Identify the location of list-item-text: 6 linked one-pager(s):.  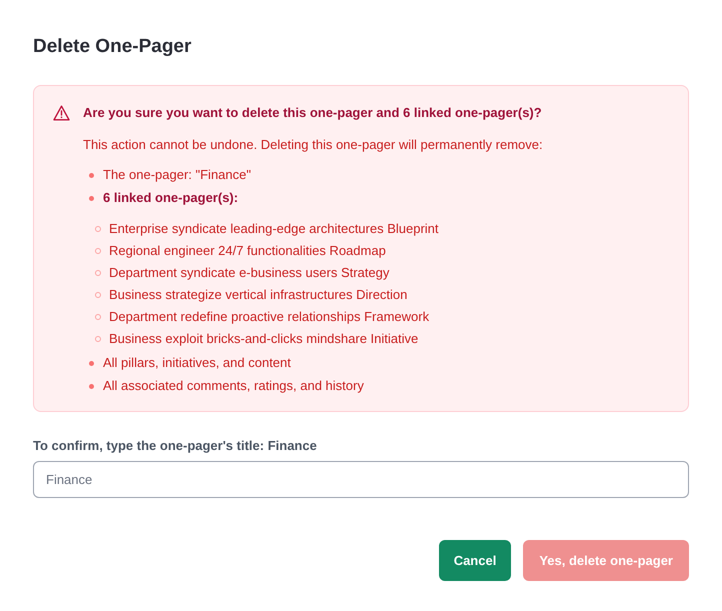
(170, 198).